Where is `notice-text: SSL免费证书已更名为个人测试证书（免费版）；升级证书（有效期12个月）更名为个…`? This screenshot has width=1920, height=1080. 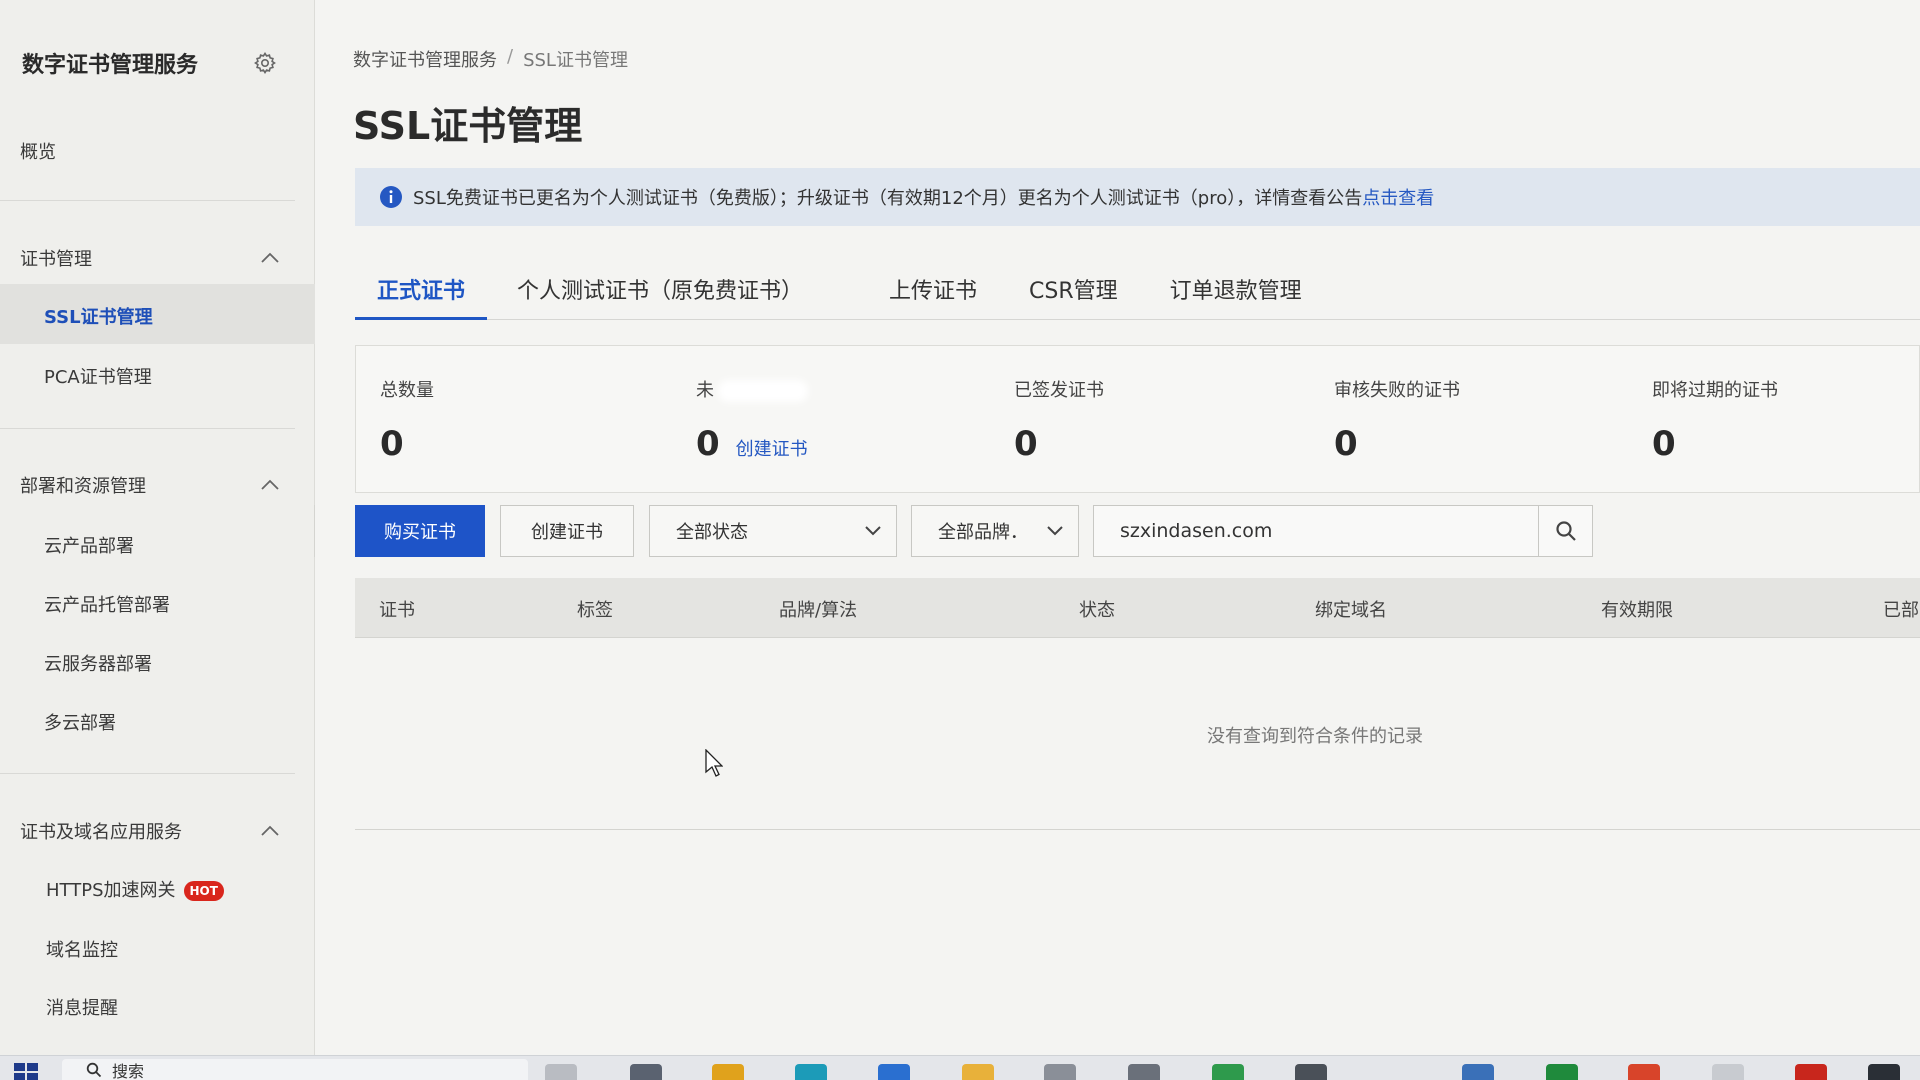 notice-text: SSL免费证书已更名为个人测试证书（免费版）；升级证书（有效期12个月）更名为个… is located at coordinates (888, 198).